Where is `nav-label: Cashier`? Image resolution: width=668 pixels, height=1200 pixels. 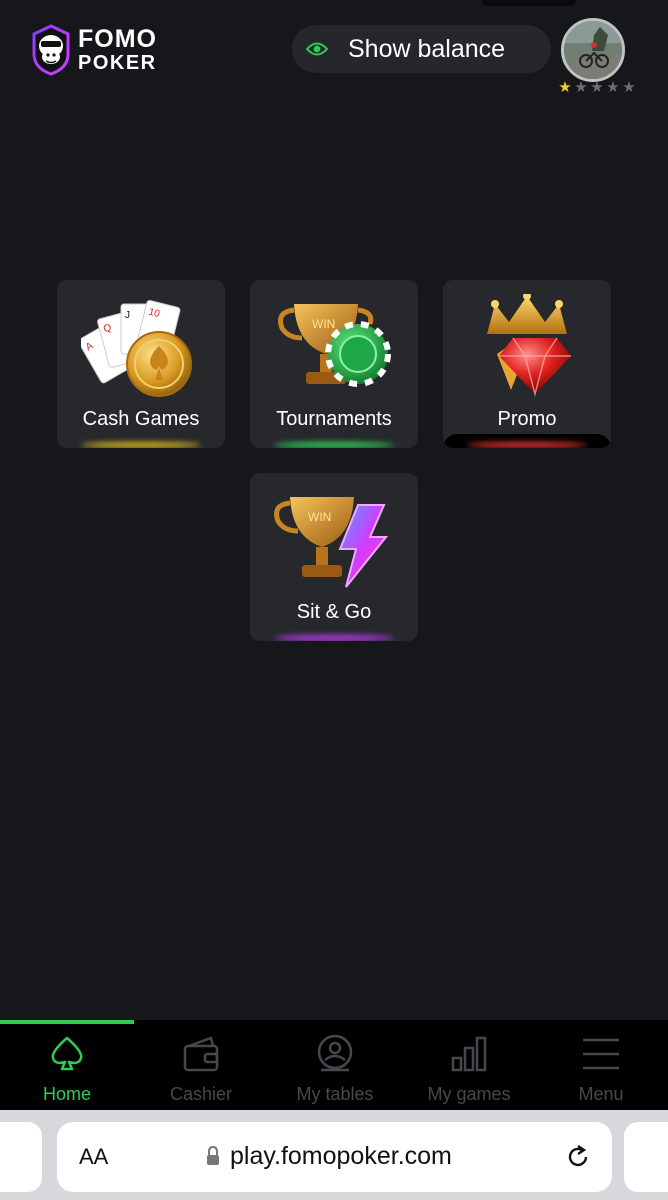
nav-label: Cashier is located at coordinates (201, 1094).